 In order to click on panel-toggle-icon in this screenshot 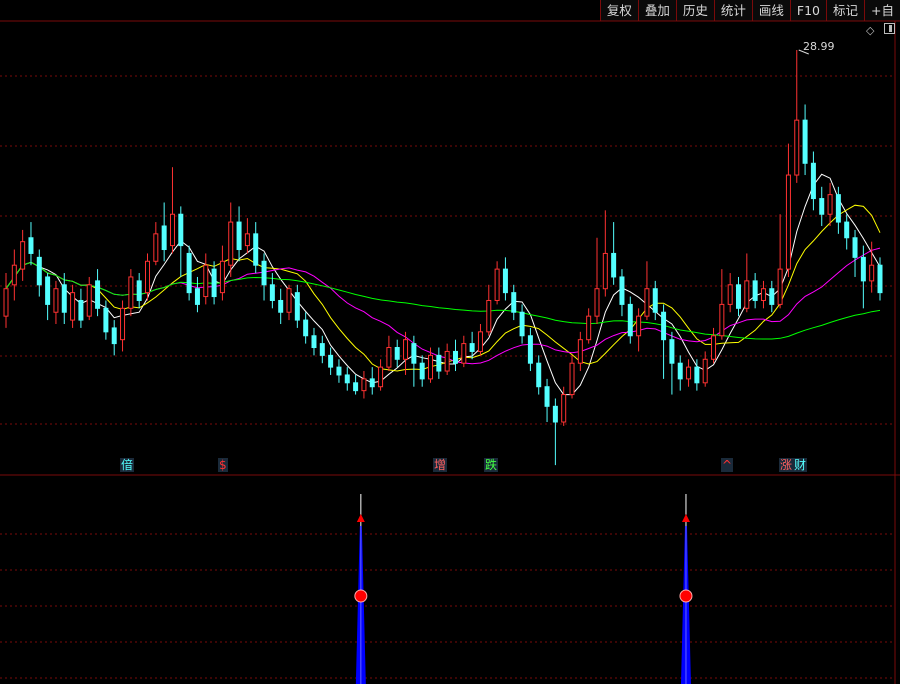, I will do `click(889, 28)`.